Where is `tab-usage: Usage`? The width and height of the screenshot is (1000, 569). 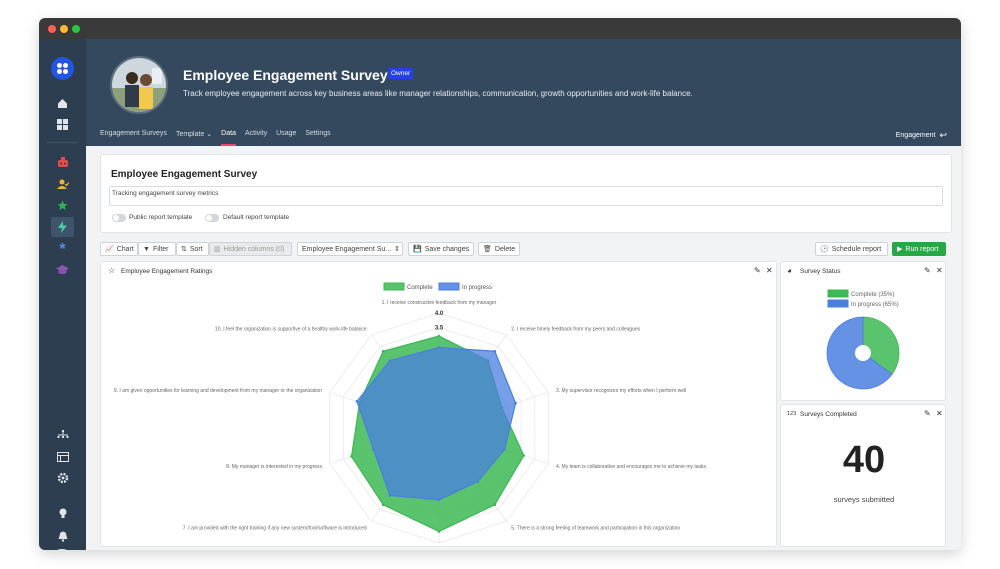 tab-usage: Usage is located at coordinates (286, 138).